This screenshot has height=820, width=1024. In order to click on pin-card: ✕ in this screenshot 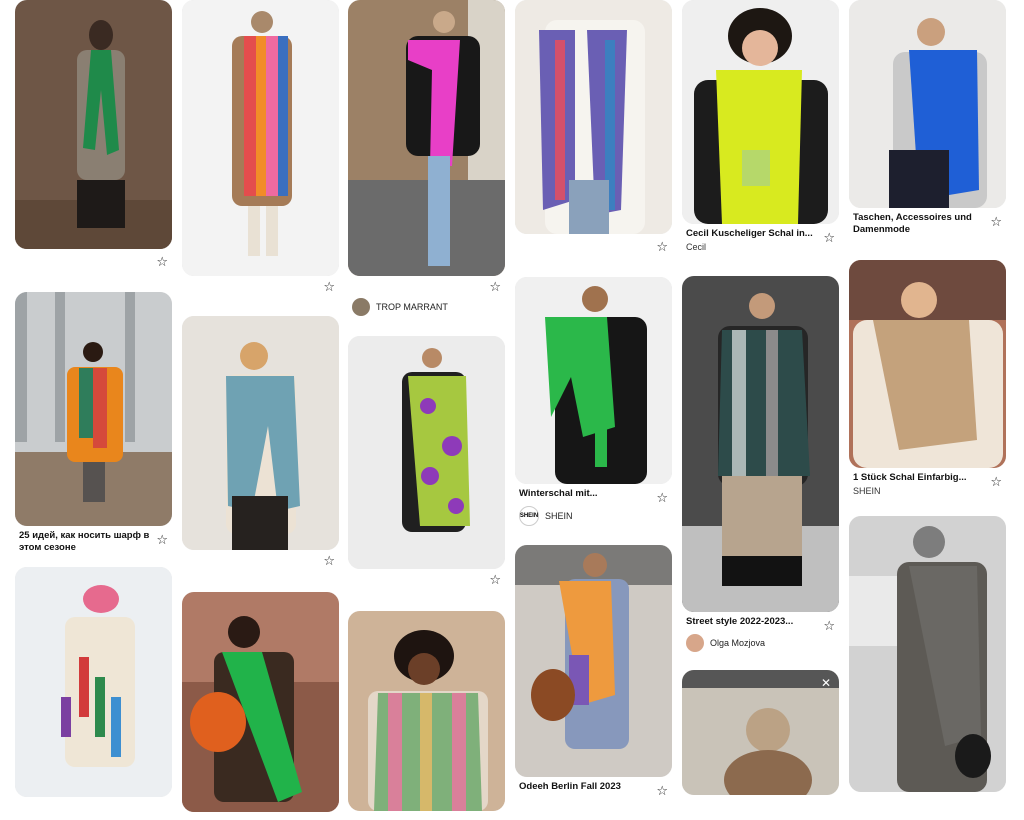, I will do `click(760, 732)`.